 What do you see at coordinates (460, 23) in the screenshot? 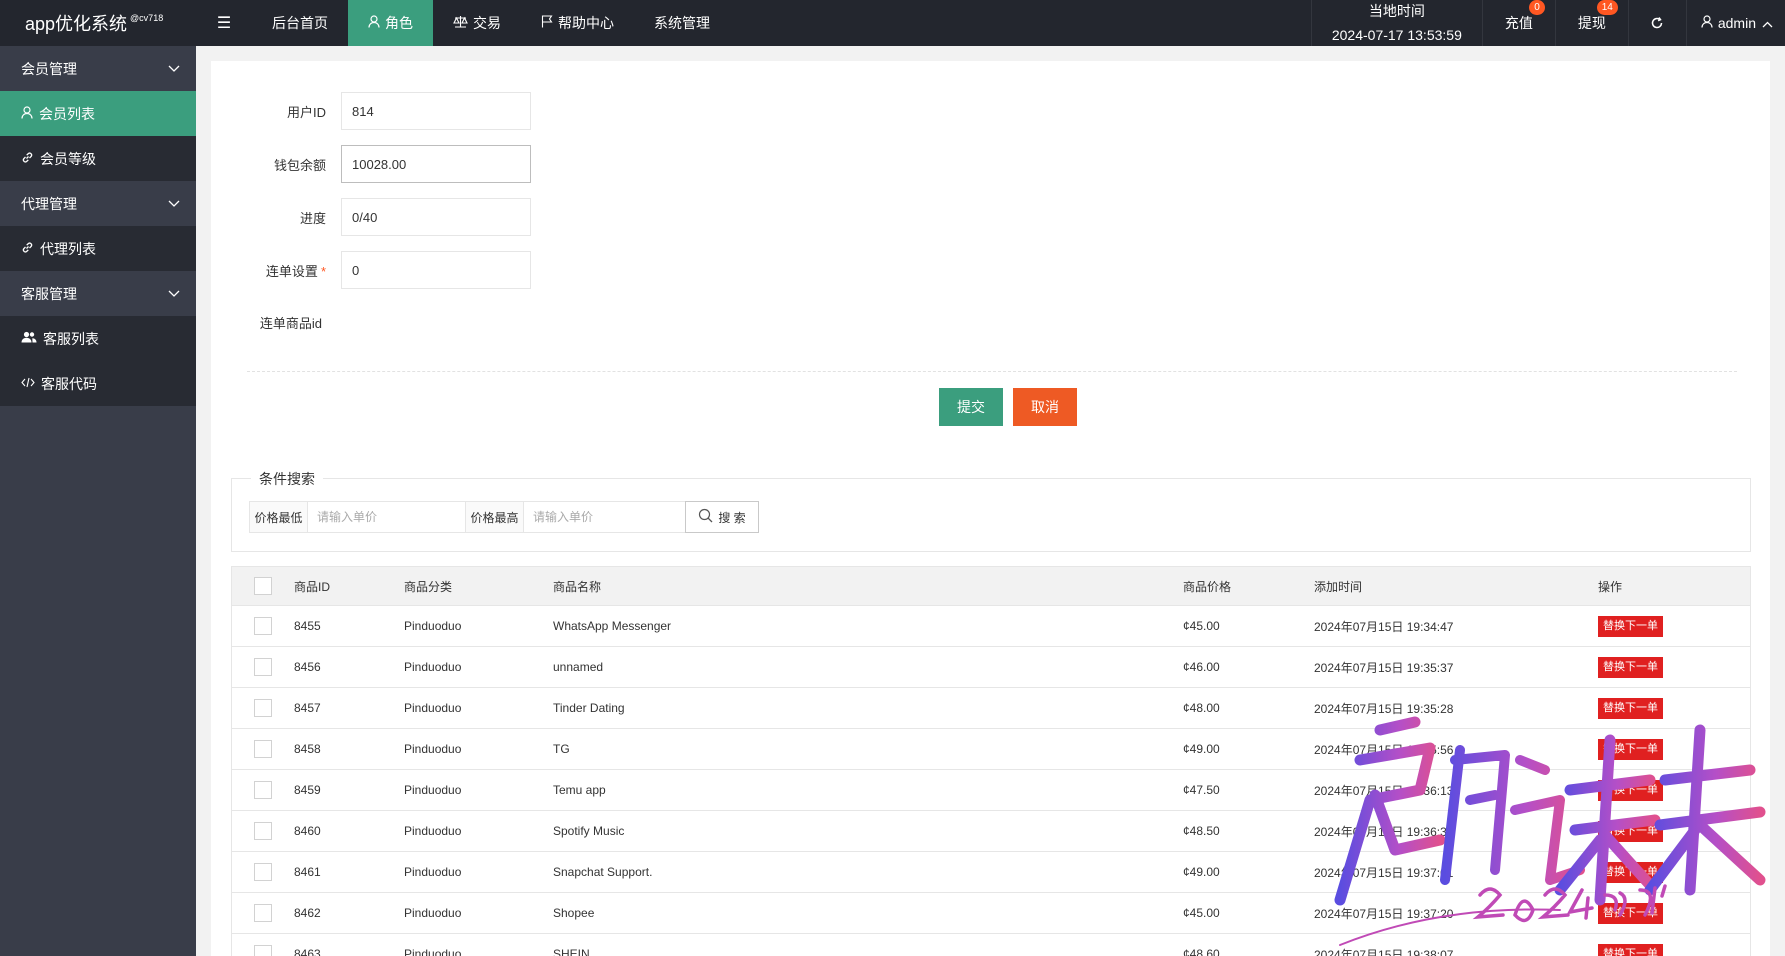
I see `scale-icon` at bounding box center [460, 23].